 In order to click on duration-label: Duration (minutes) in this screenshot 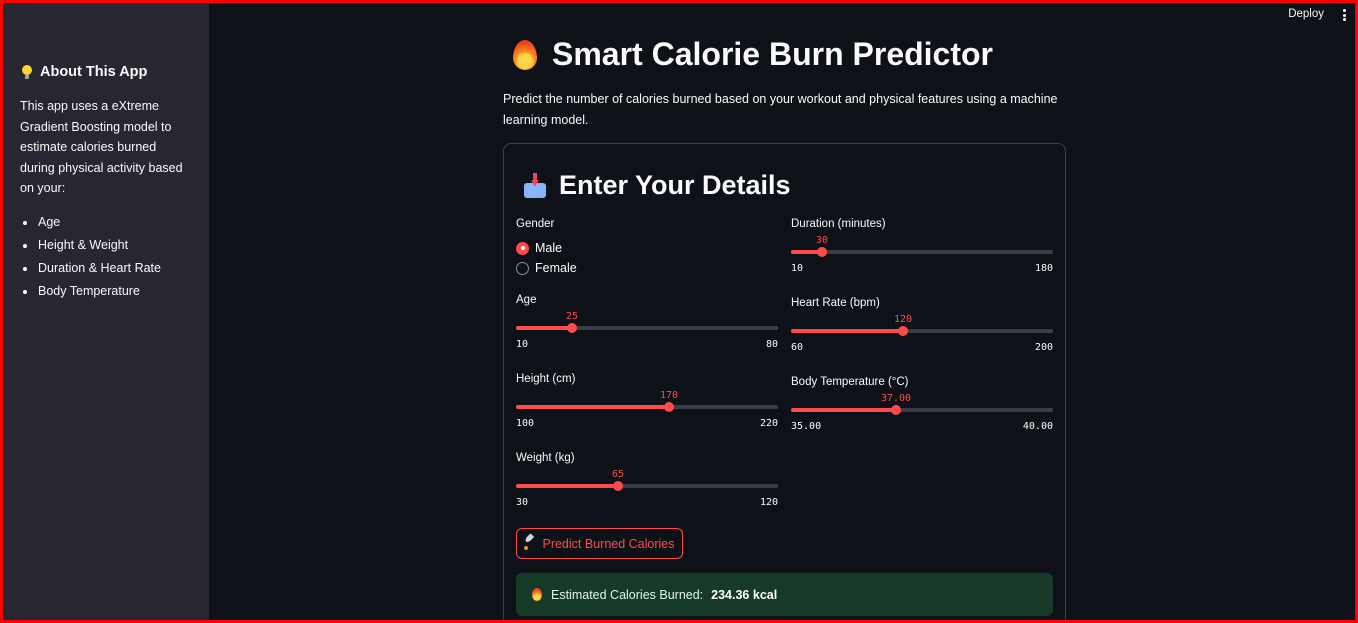, I will do `click(838, 224)`.